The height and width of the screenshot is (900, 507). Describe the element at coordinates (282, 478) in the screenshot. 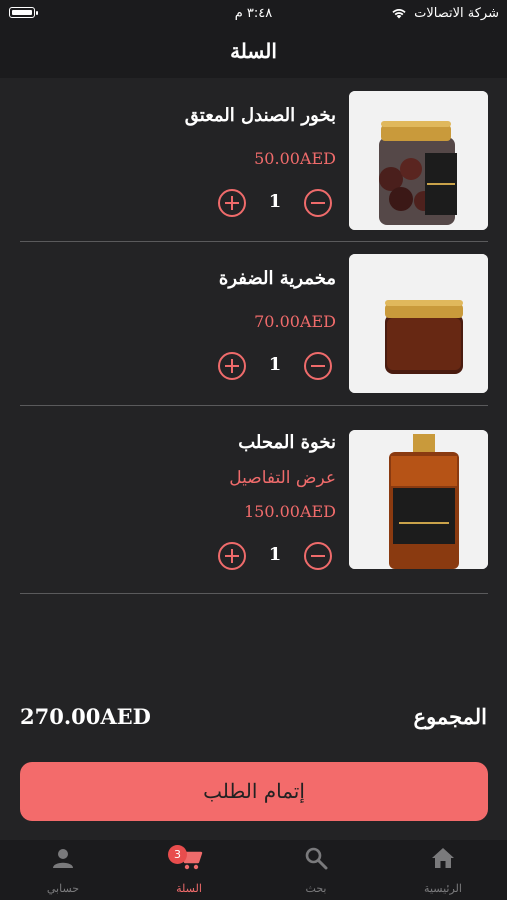

I see `view-details-link: عرض التفاصيل` at that location.